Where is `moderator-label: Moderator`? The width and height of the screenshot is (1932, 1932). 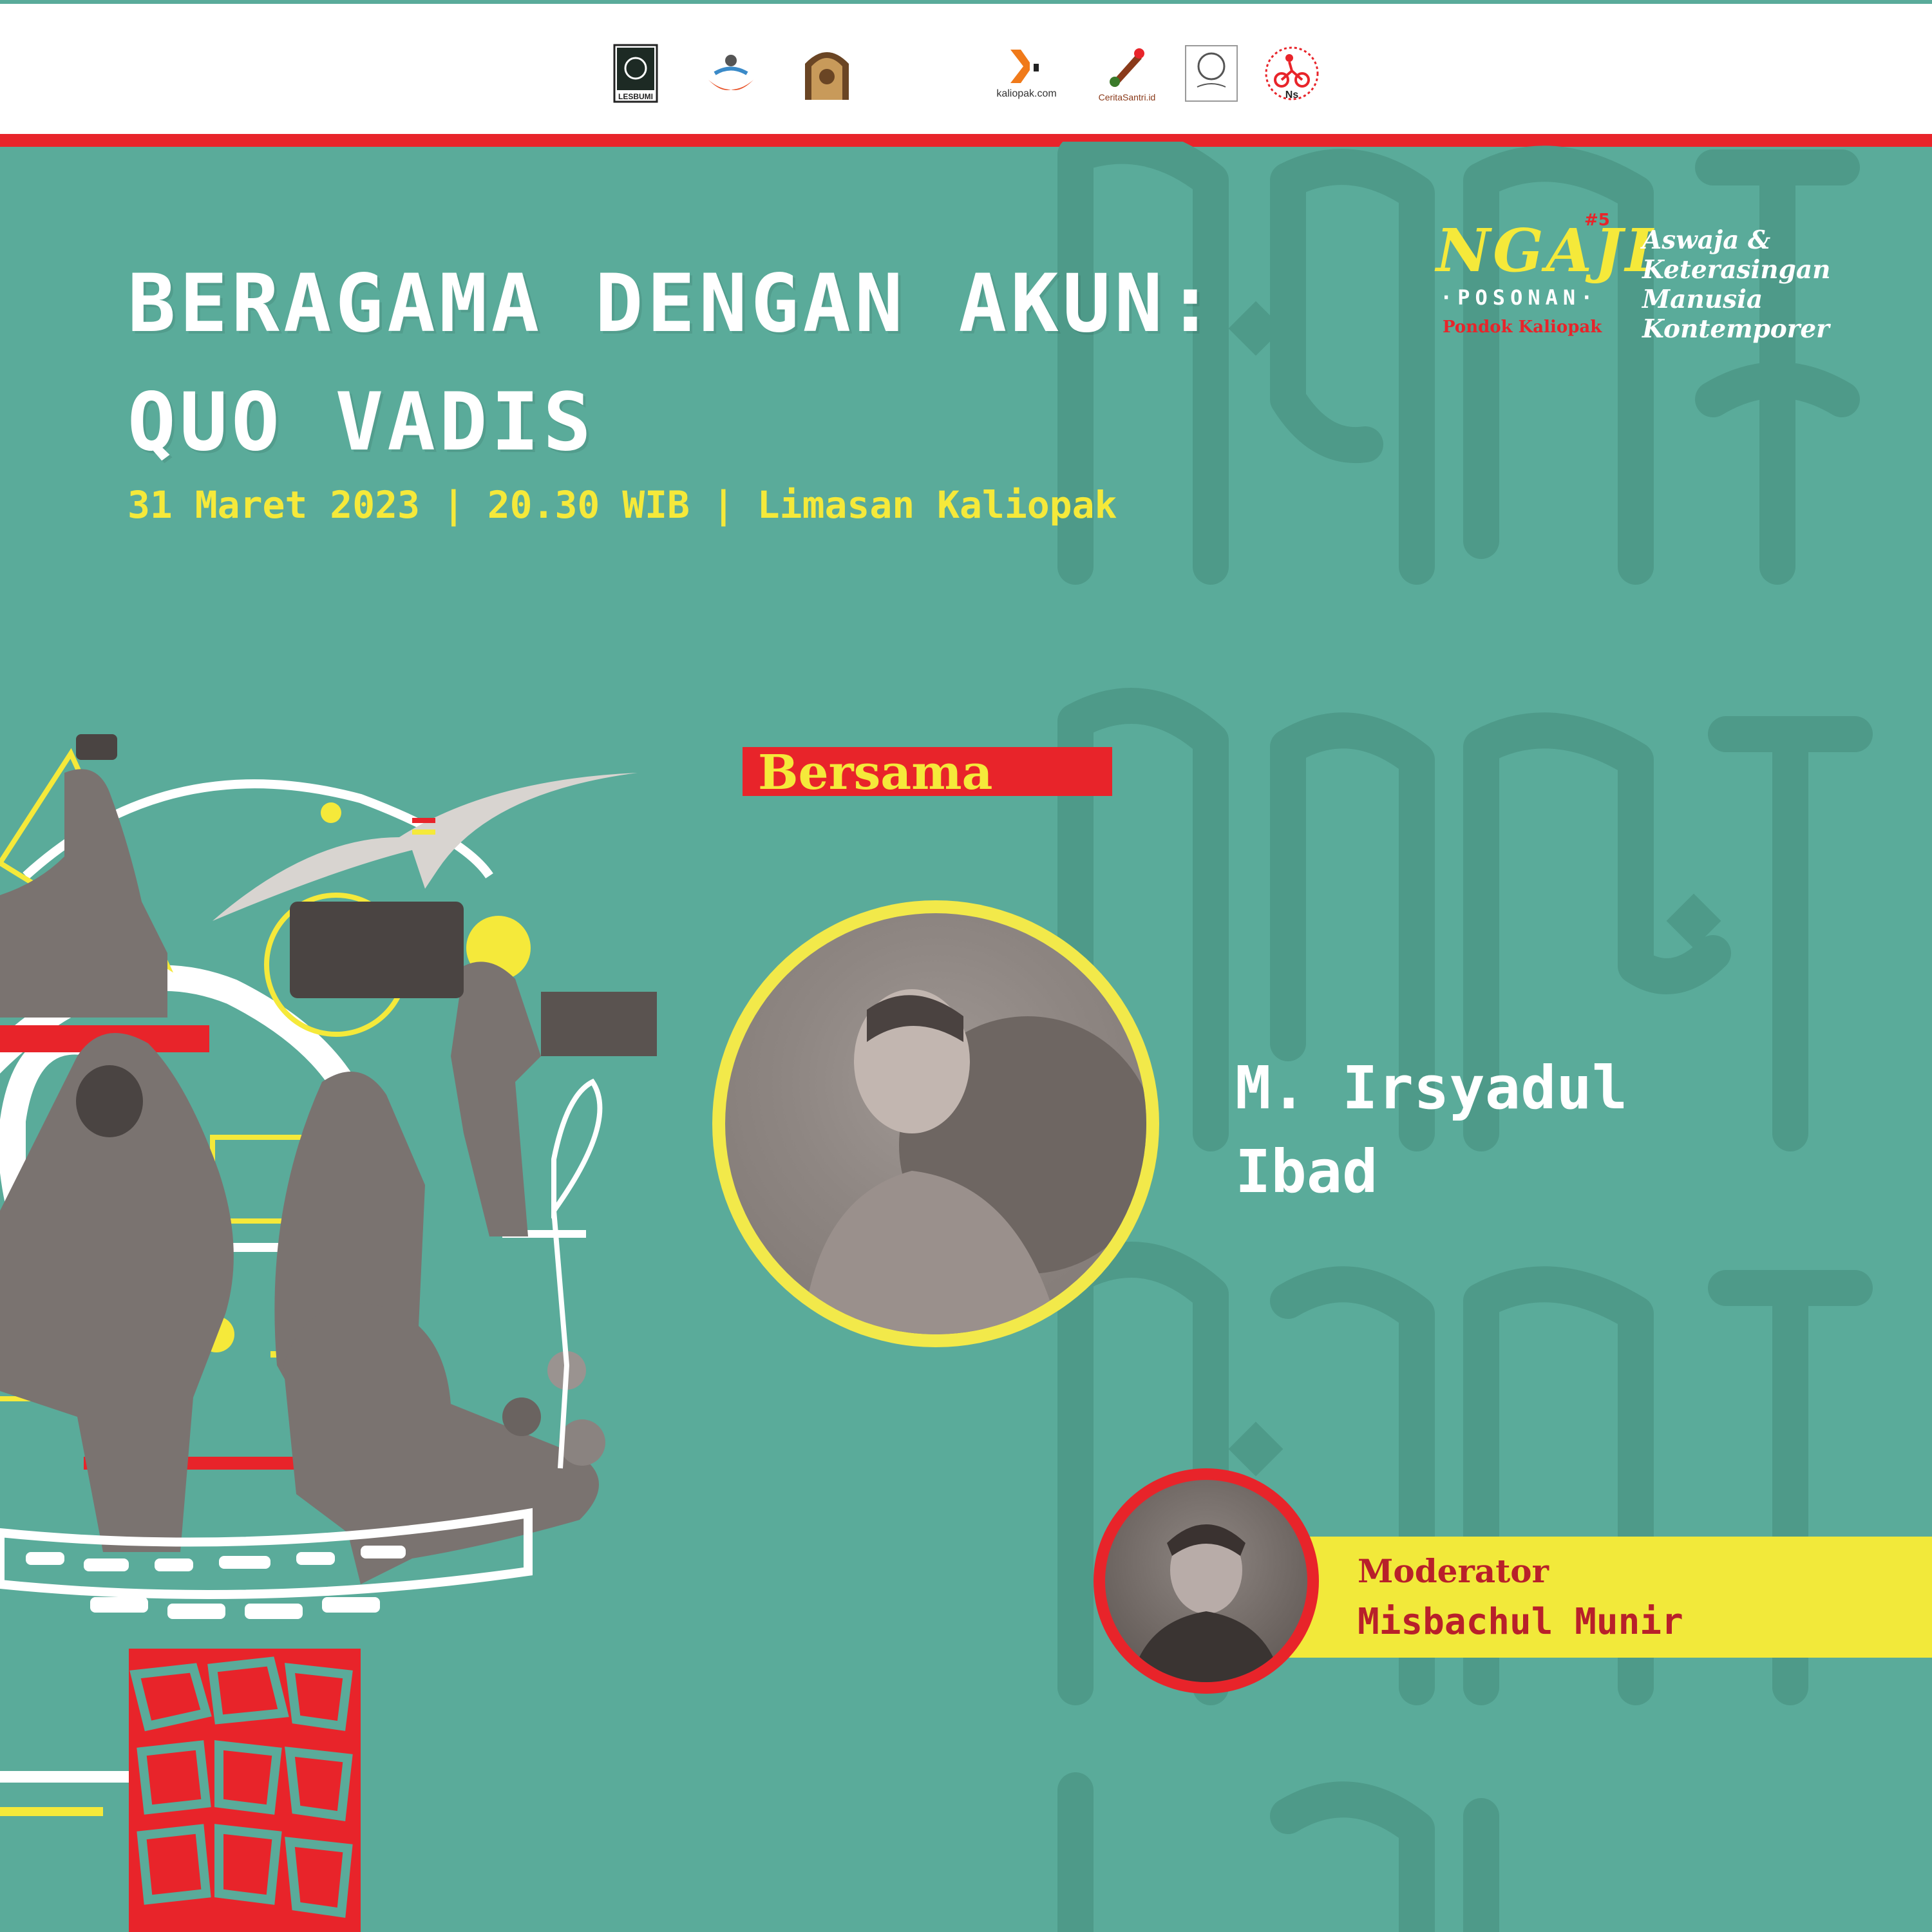
moderator-label: Moderator is located at coordinates (1453, 1571).